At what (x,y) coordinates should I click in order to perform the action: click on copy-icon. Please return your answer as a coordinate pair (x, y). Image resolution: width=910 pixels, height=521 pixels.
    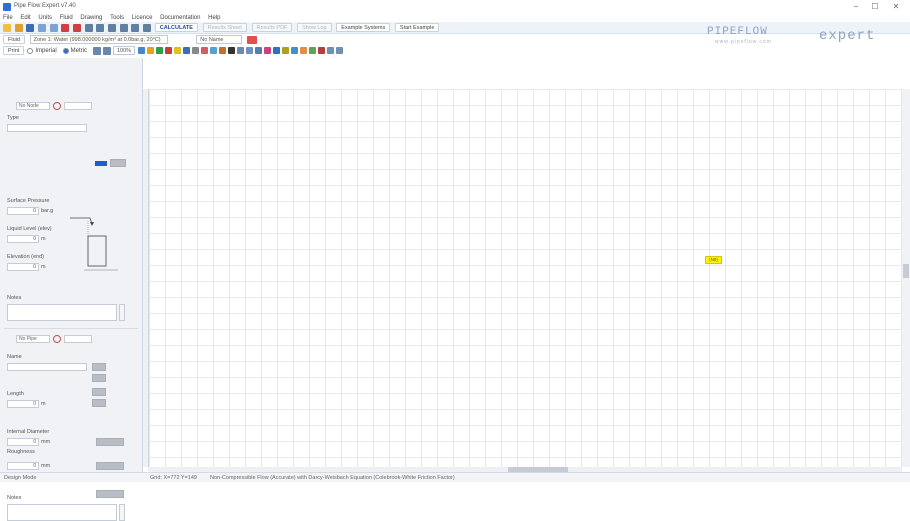
    Looking at the image, I should click on (88, 27).